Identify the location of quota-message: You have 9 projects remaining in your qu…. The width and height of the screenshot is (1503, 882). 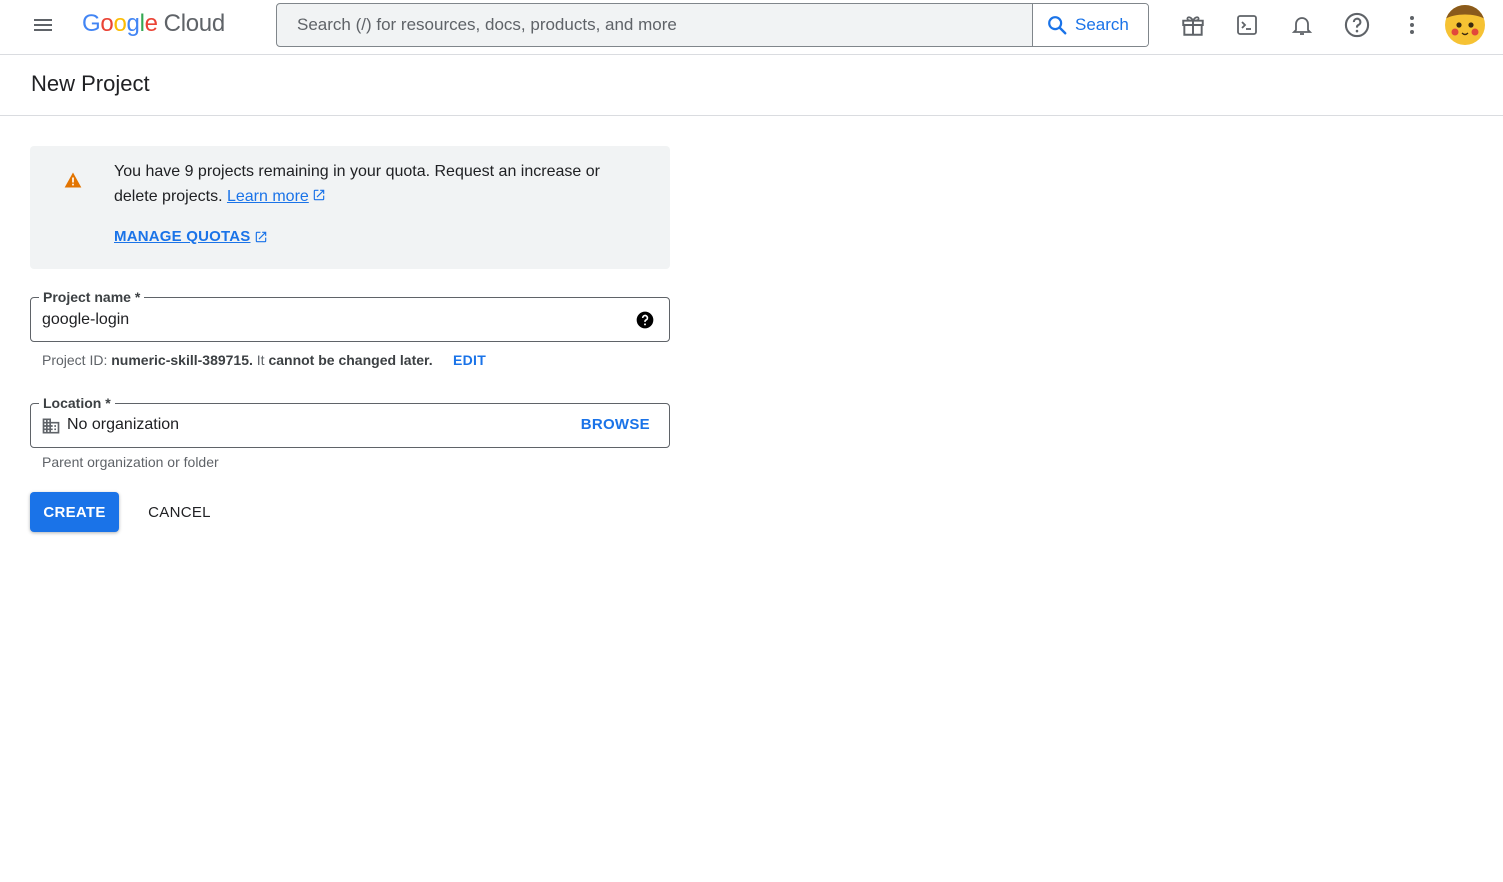
(357, 184).